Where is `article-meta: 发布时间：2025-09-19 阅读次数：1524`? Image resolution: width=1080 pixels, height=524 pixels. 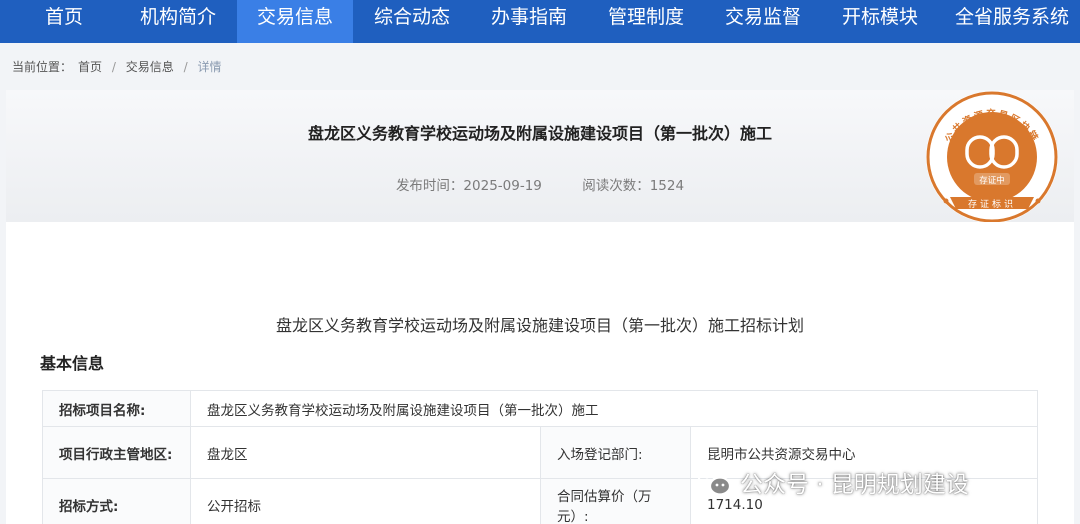 article-meta: 发布时间：2025-09-19 阅读次数：1524 is located at coordinates (540, 184).